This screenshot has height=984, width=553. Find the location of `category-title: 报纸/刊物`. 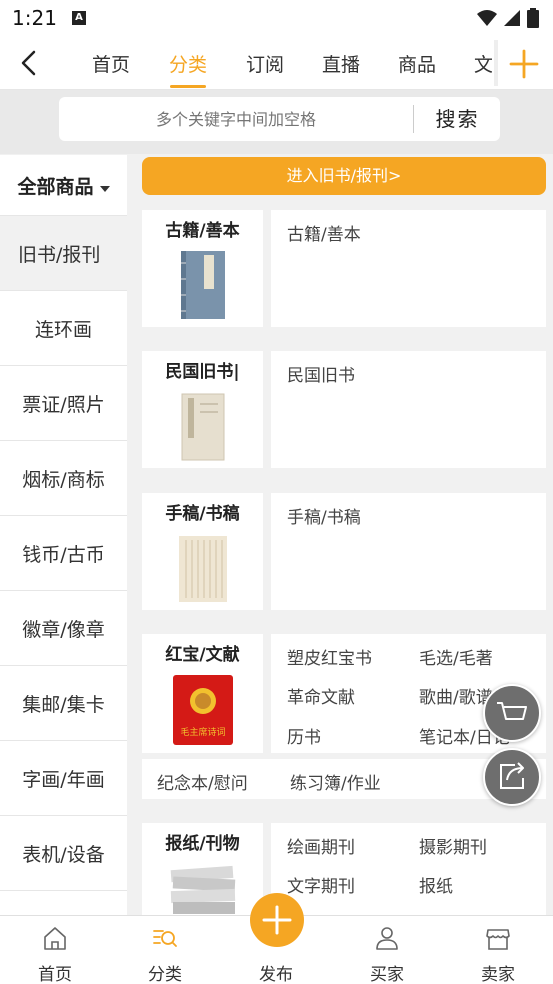

category-title: 报纸/刊物 is located at coordinates (202, 844).